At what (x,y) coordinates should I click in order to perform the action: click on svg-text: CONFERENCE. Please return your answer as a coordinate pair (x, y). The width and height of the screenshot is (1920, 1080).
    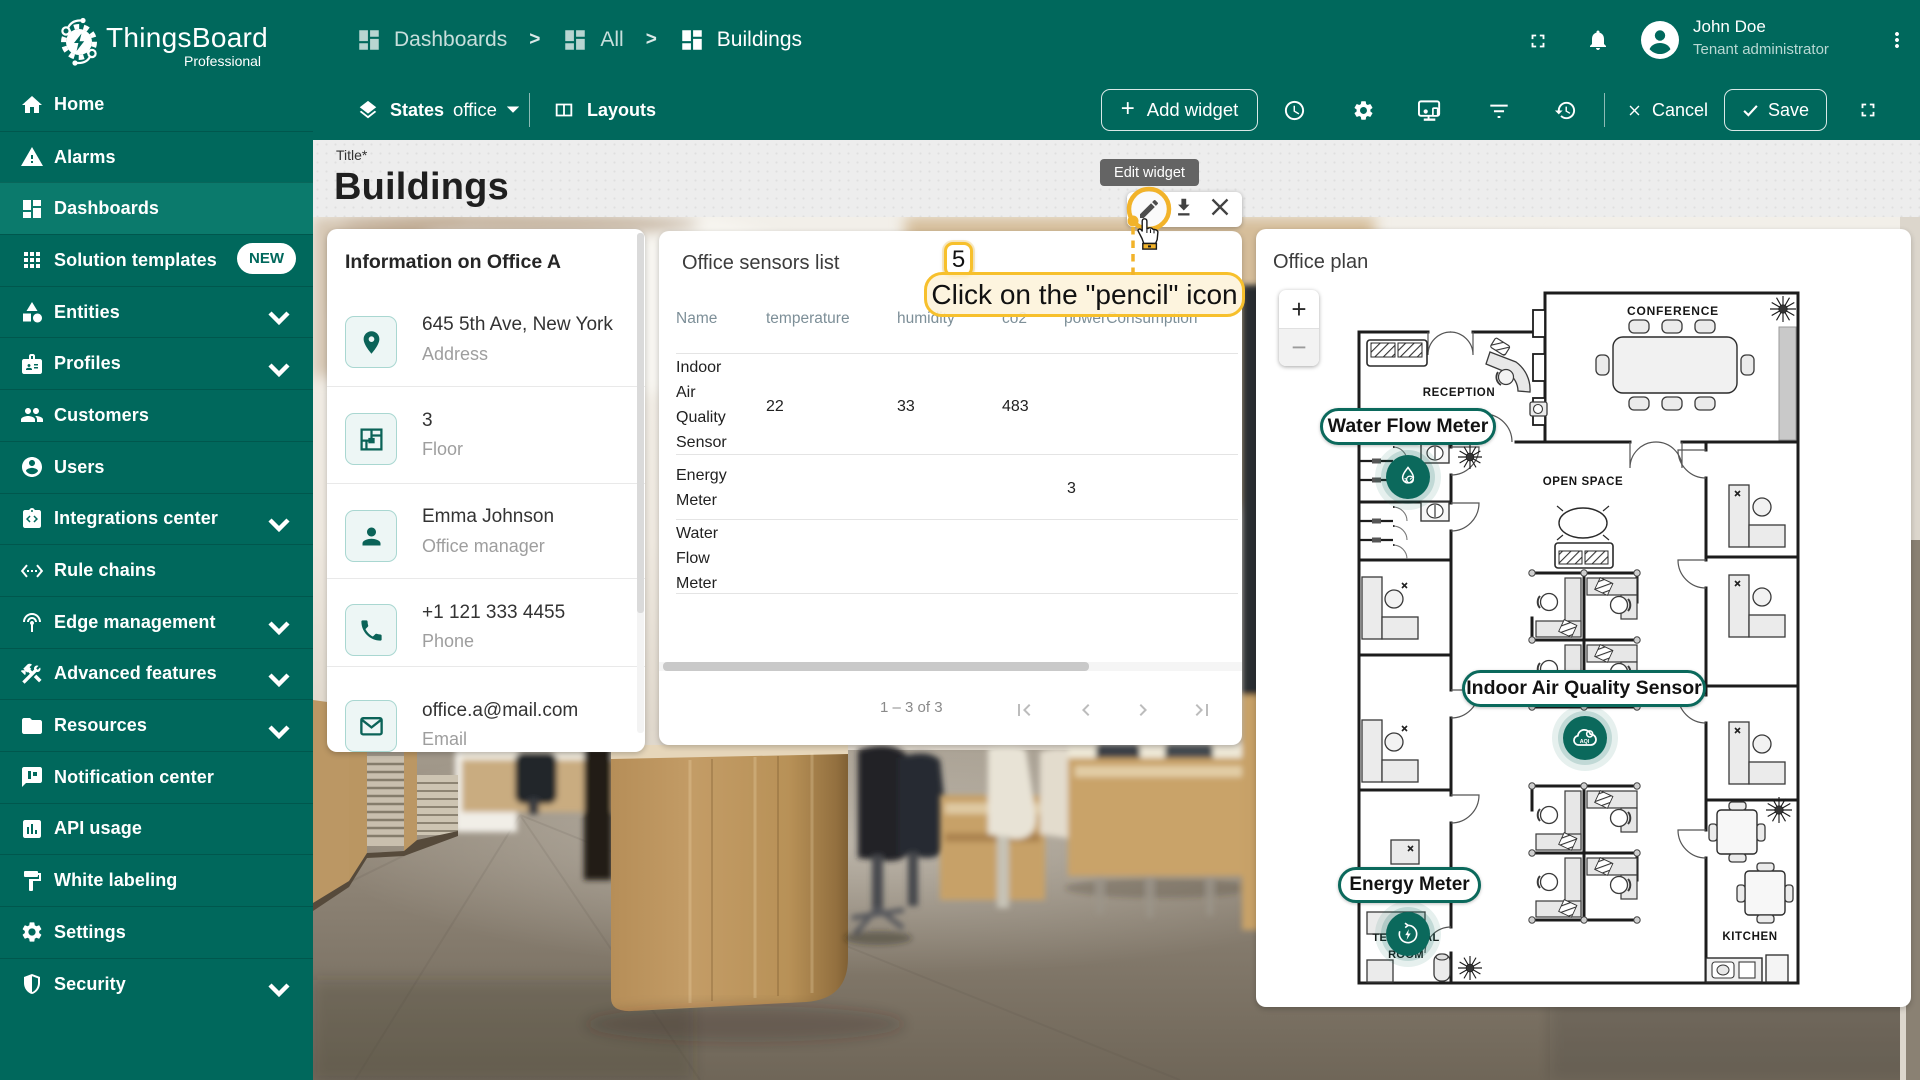
    Looking at the image, I should click on (1673, 311).